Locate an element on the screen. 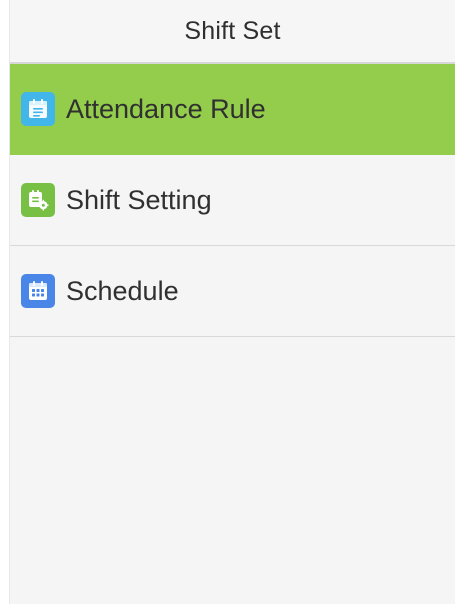 This screenshot has height=604, width=455. menu-item-attendance-rule: Attendance Rule is located at coordinates (232, 109).